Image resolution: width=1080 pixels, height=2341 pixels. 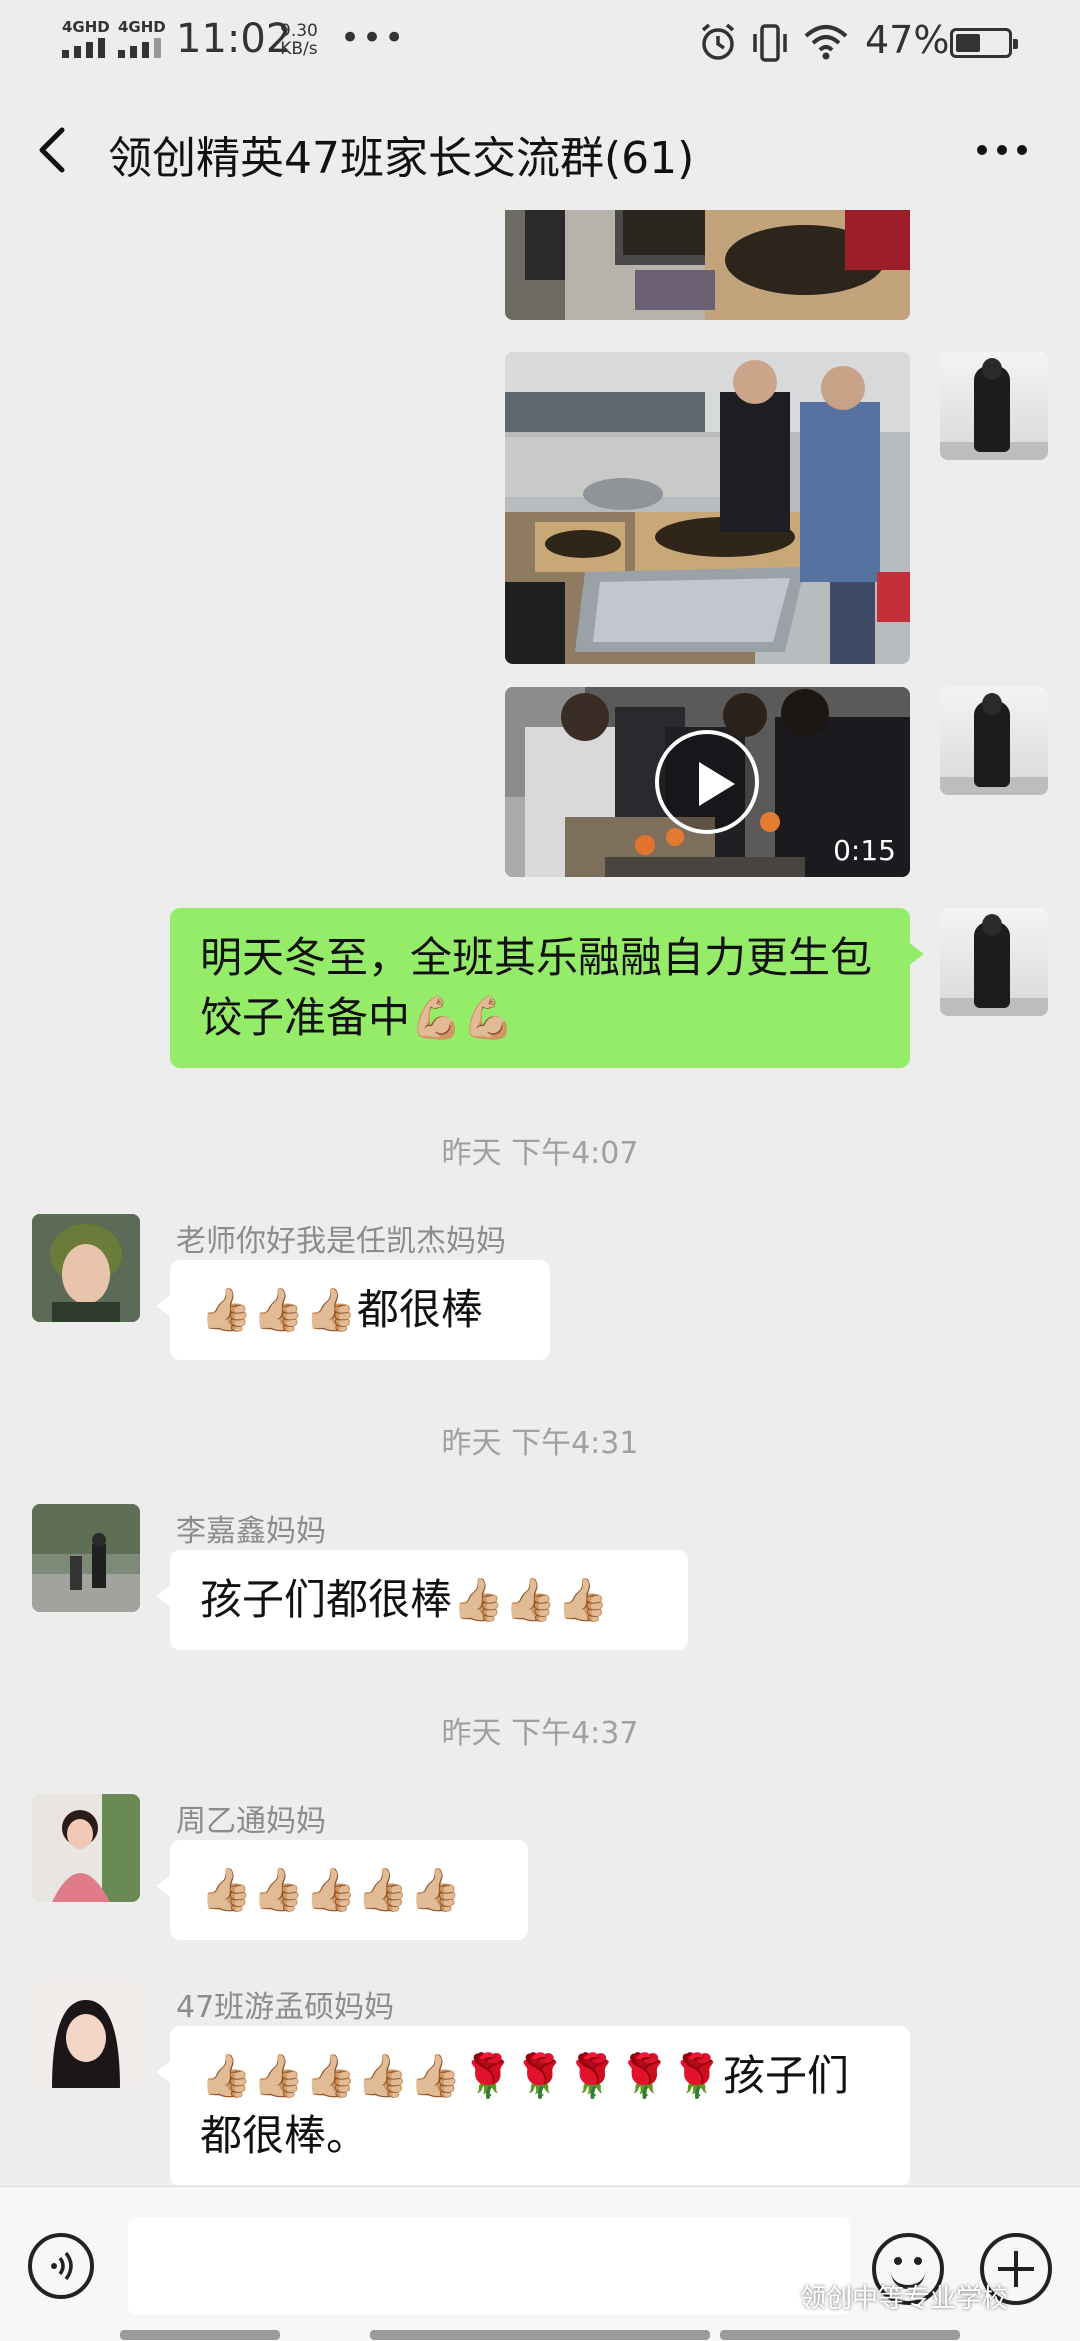 I want to click on message-bubble: 孩子们都很棒👍🏼👍🏼👍🏼, so click(x=422, y=1600).